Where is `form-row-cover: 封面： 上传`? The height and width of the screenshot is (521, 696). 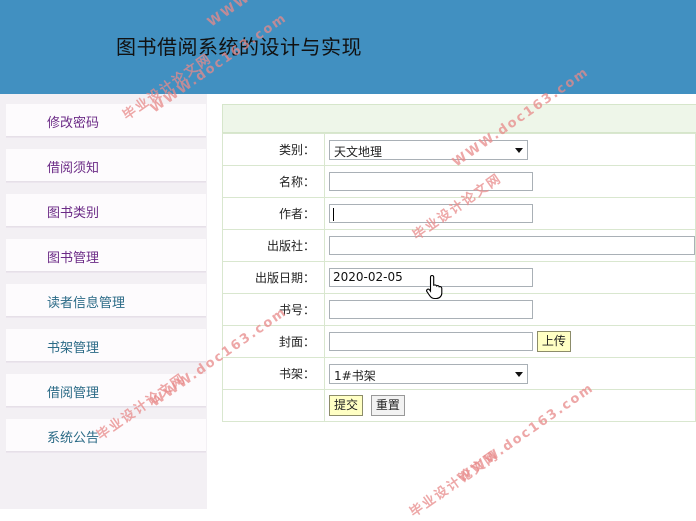 form-row-cover: 封面： 上传 is located at coordinates (459, 341).